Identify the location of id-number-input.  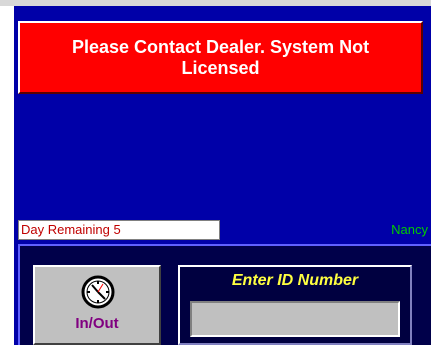
(295, 319).